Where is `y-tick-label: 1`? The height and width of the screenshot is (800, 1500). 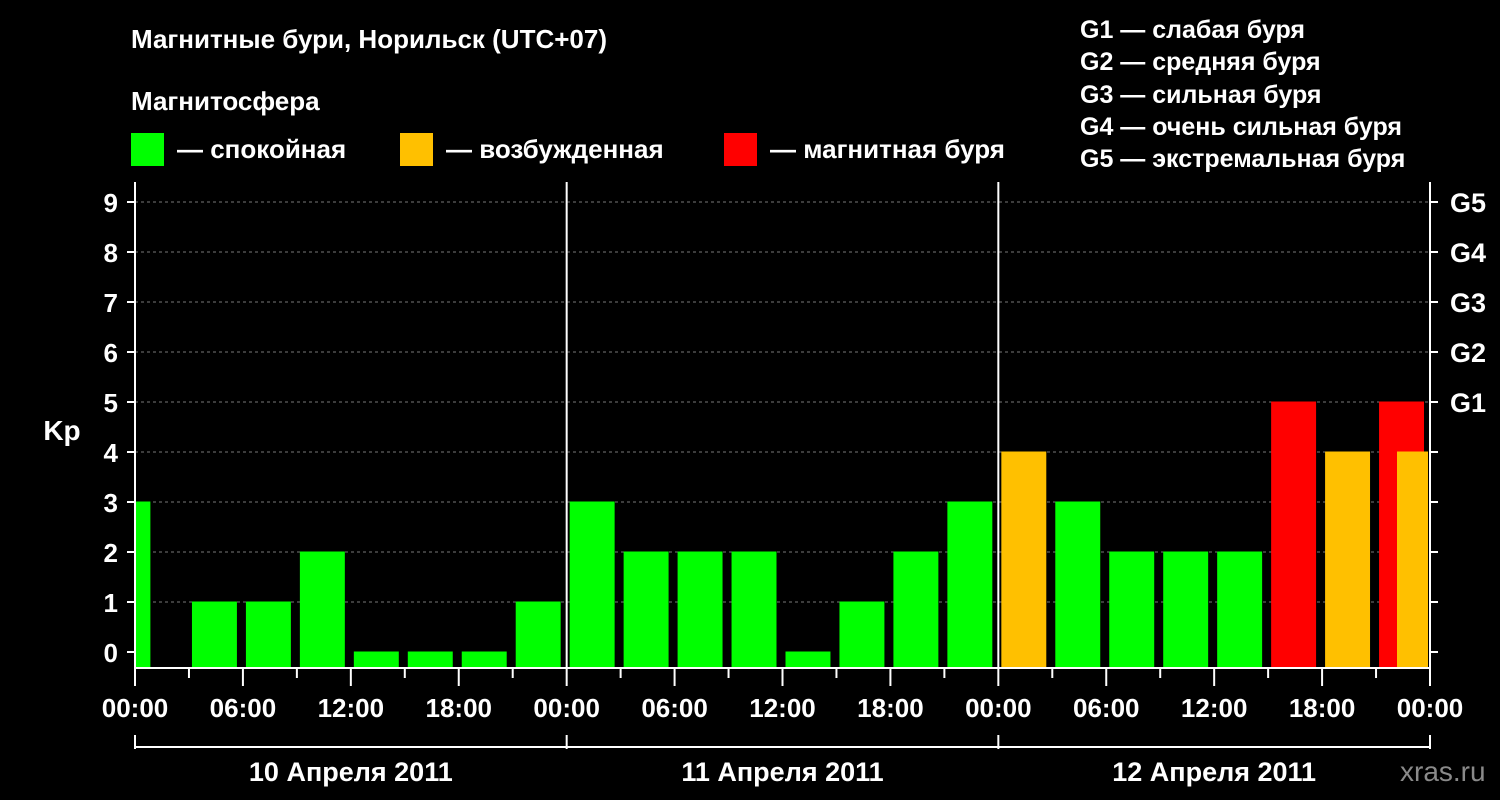
y-tick-label: 1 is located at coordinates (111, 603).